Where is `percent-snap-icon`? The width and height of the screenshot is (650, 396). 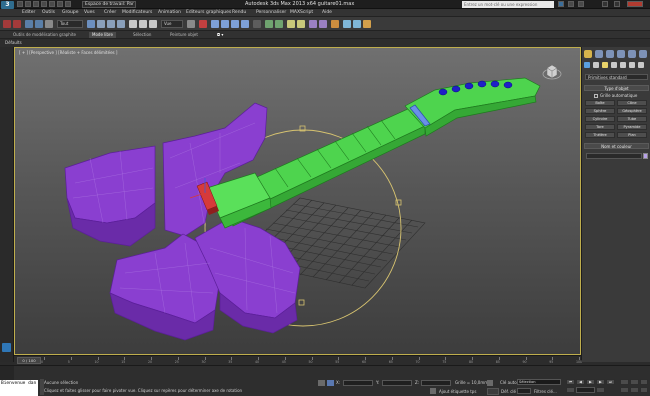
percent-snap-icon is located at coordinates (235, 24).